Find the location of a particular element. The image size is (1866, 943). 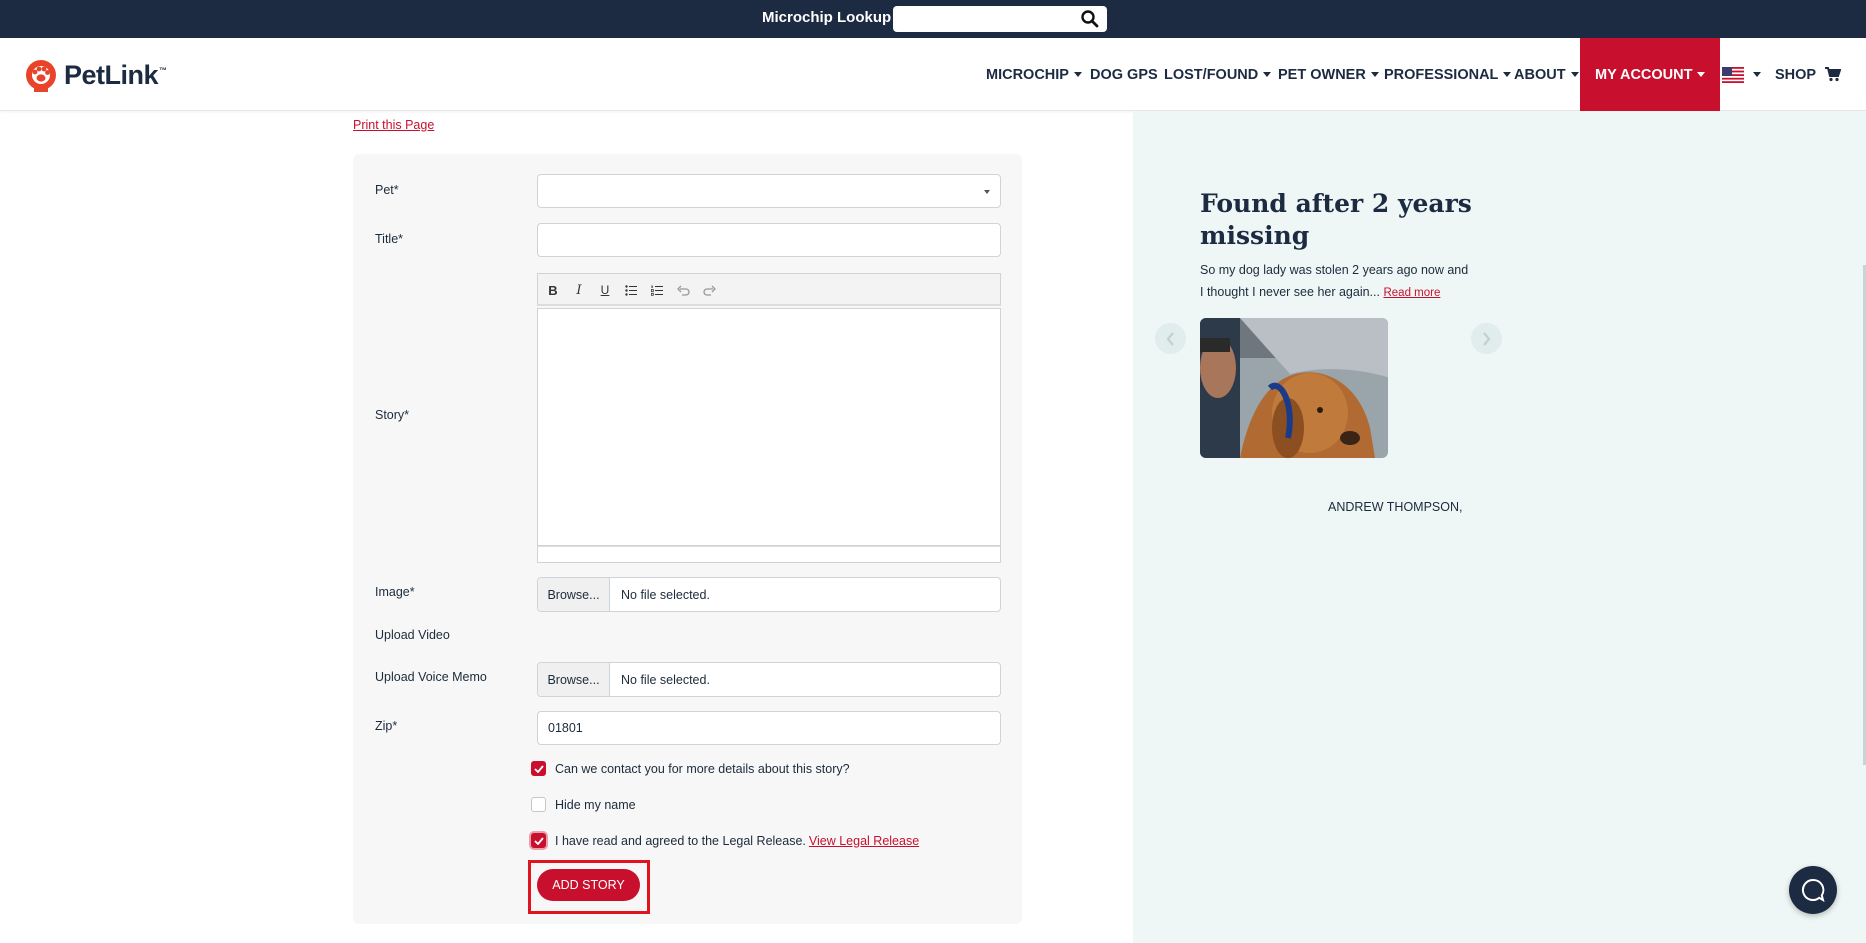

legal-release-checkbox is located at coordinates (538, 840).